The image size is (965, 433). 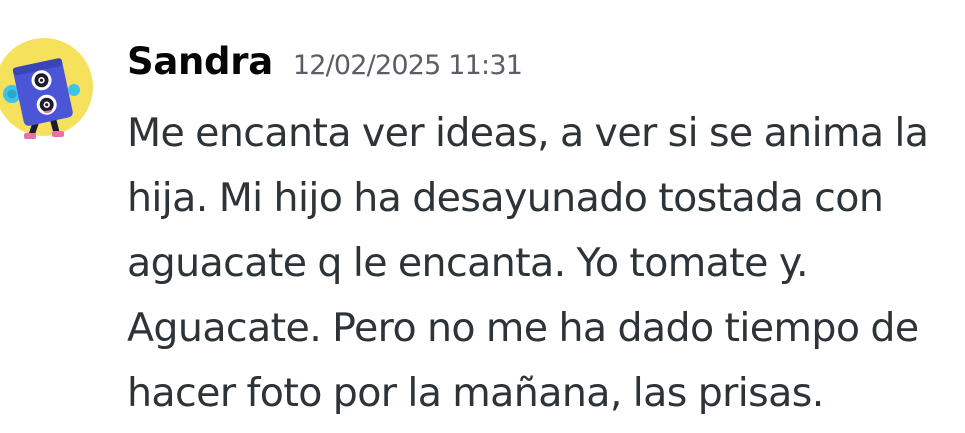 What do you see at coordinates (408, 65) in the screenshot?
I see `timestamp: 12/02/2025 11:31` at bounding box center [408, 65].